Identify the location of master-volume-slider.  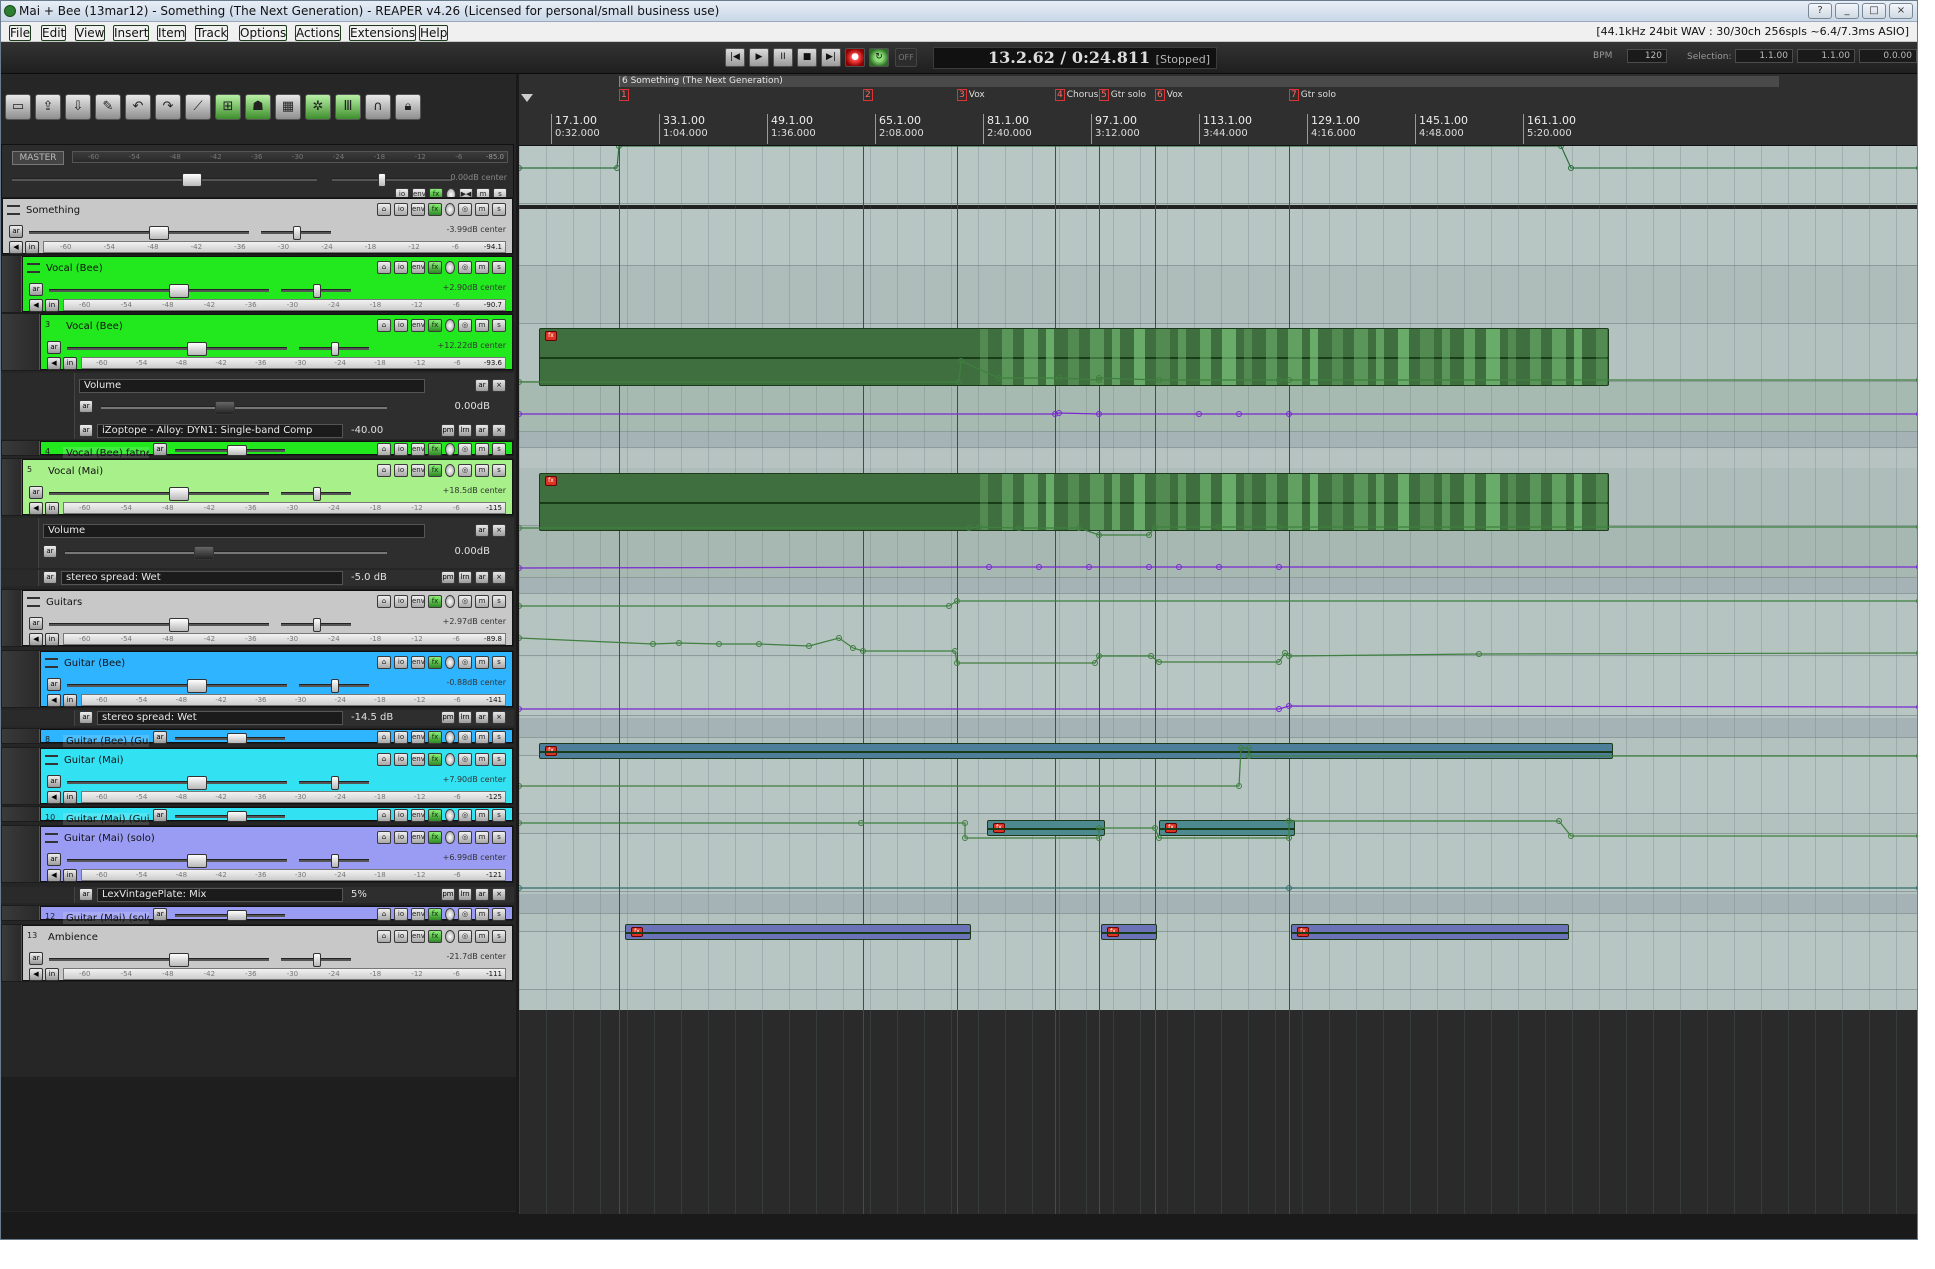
(164, 180).